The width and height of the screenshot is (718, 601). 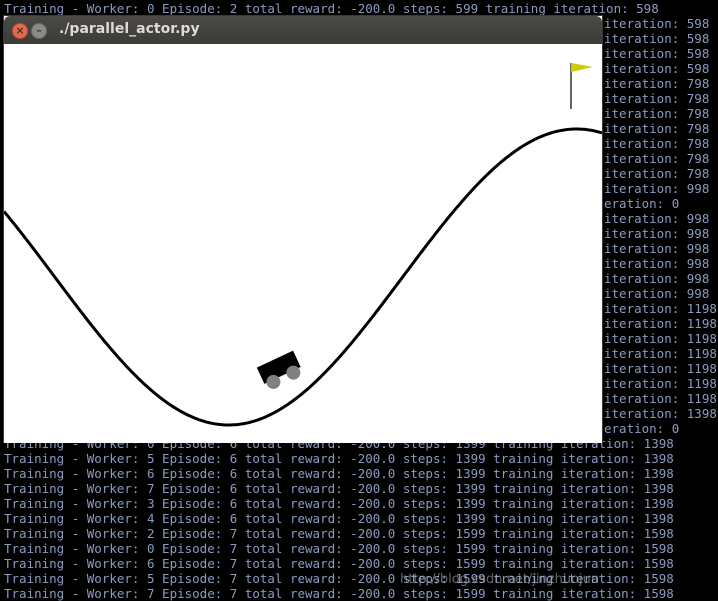 What do you see at coordinates (303, 30) in the screenshot?
I see `window-titlebar: × – ./parallel_actor.py` at bounding box center [303, 30].